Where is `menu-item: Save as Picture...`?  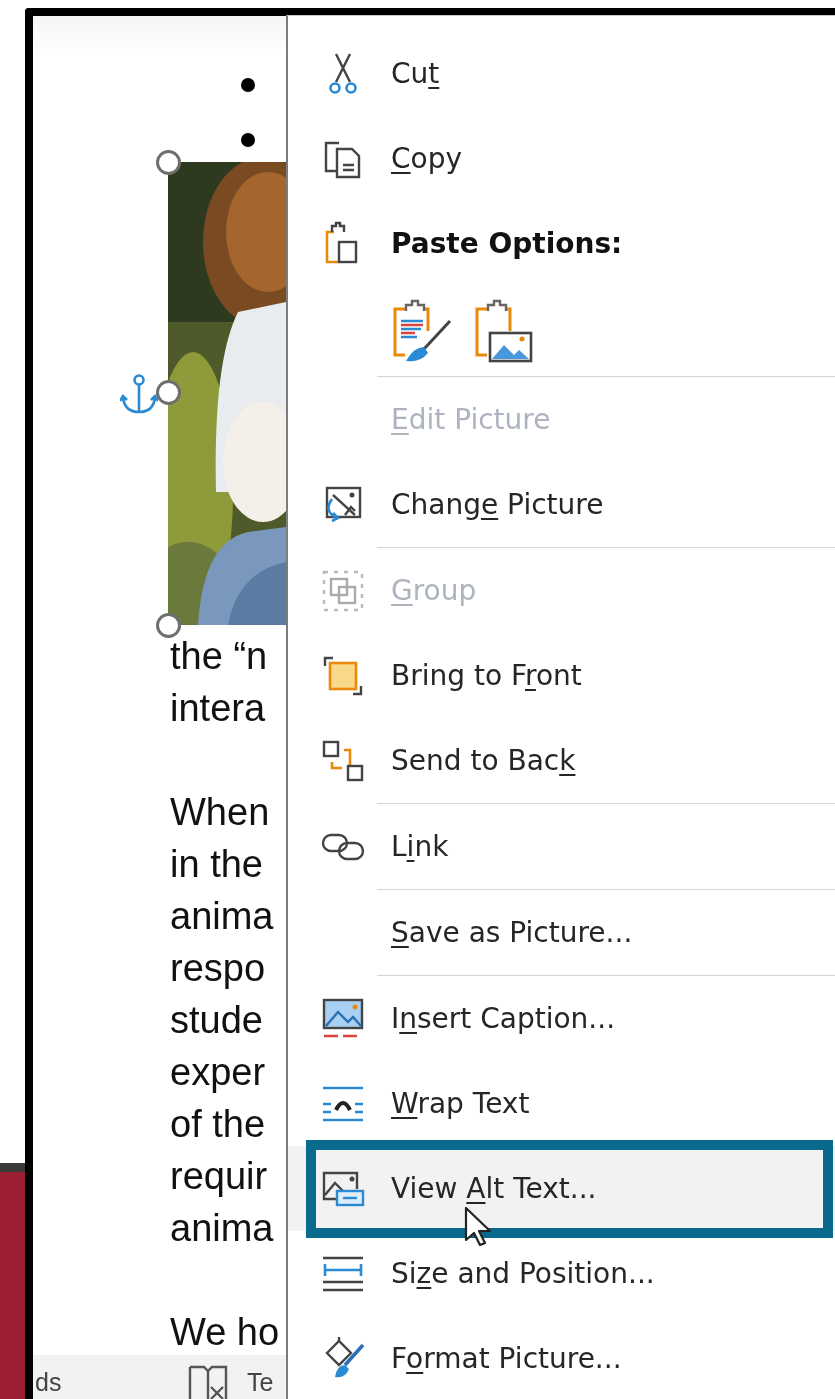
menu-item: Save as Picture... is located at coordinates (561, 932).